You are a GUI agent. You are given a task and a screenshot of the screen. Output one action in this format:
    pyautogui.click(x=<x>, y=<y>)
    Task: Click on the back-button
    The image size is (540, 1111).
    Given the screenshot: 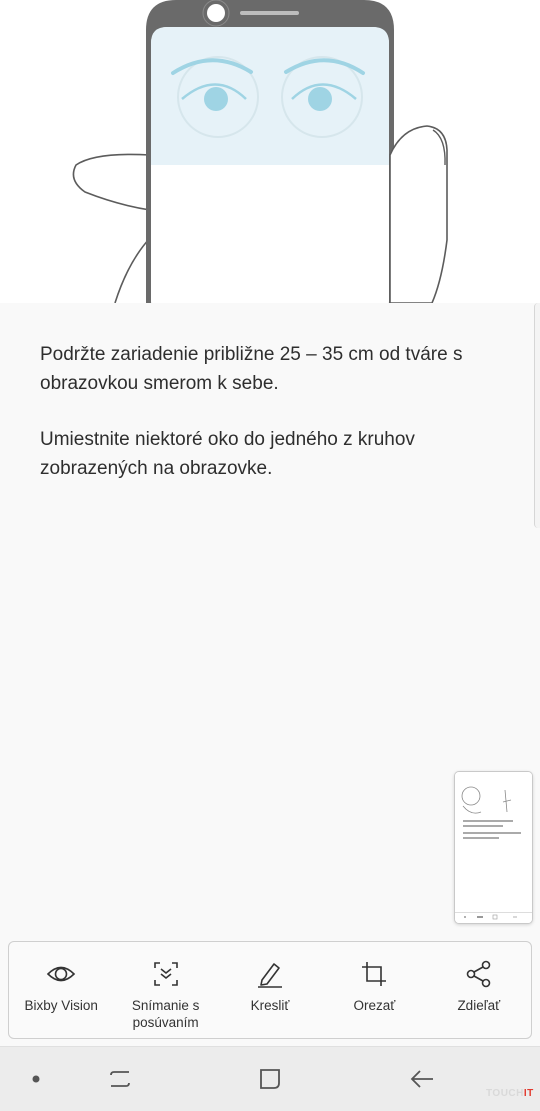 What is the action you would take?
    pyautogui.click(x=422, y=1079)
    